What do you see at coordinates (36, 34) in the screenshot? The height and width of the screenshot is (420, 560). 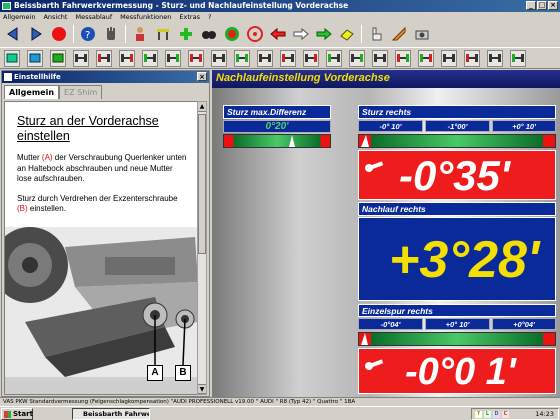 I see `forward-icon` at bounding box center [36, 34].